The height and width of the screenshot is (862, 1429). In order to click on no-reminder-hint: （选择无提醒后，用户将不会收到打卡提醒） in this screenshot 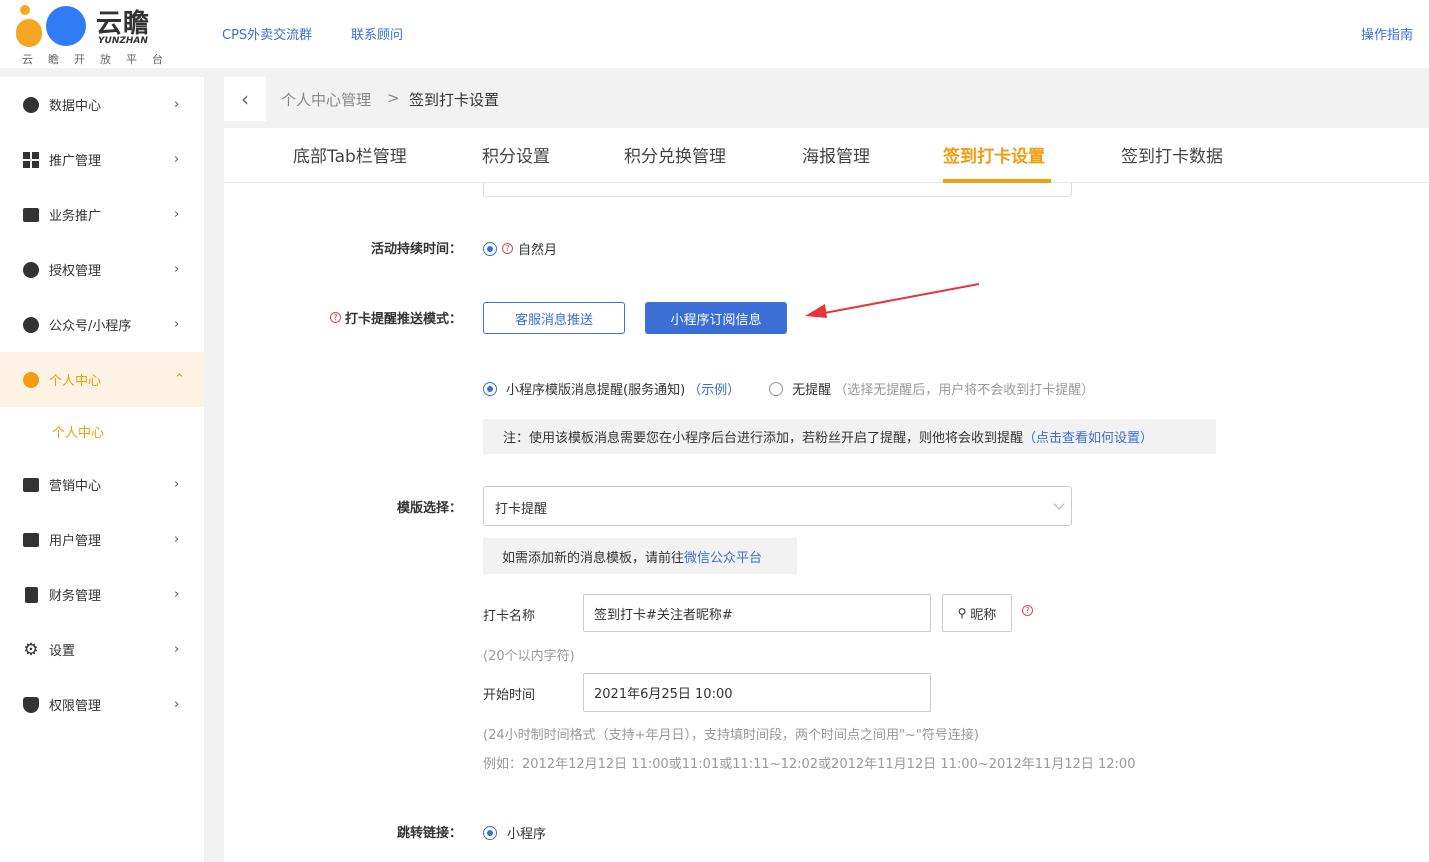, I will do `click(964, 390)`.